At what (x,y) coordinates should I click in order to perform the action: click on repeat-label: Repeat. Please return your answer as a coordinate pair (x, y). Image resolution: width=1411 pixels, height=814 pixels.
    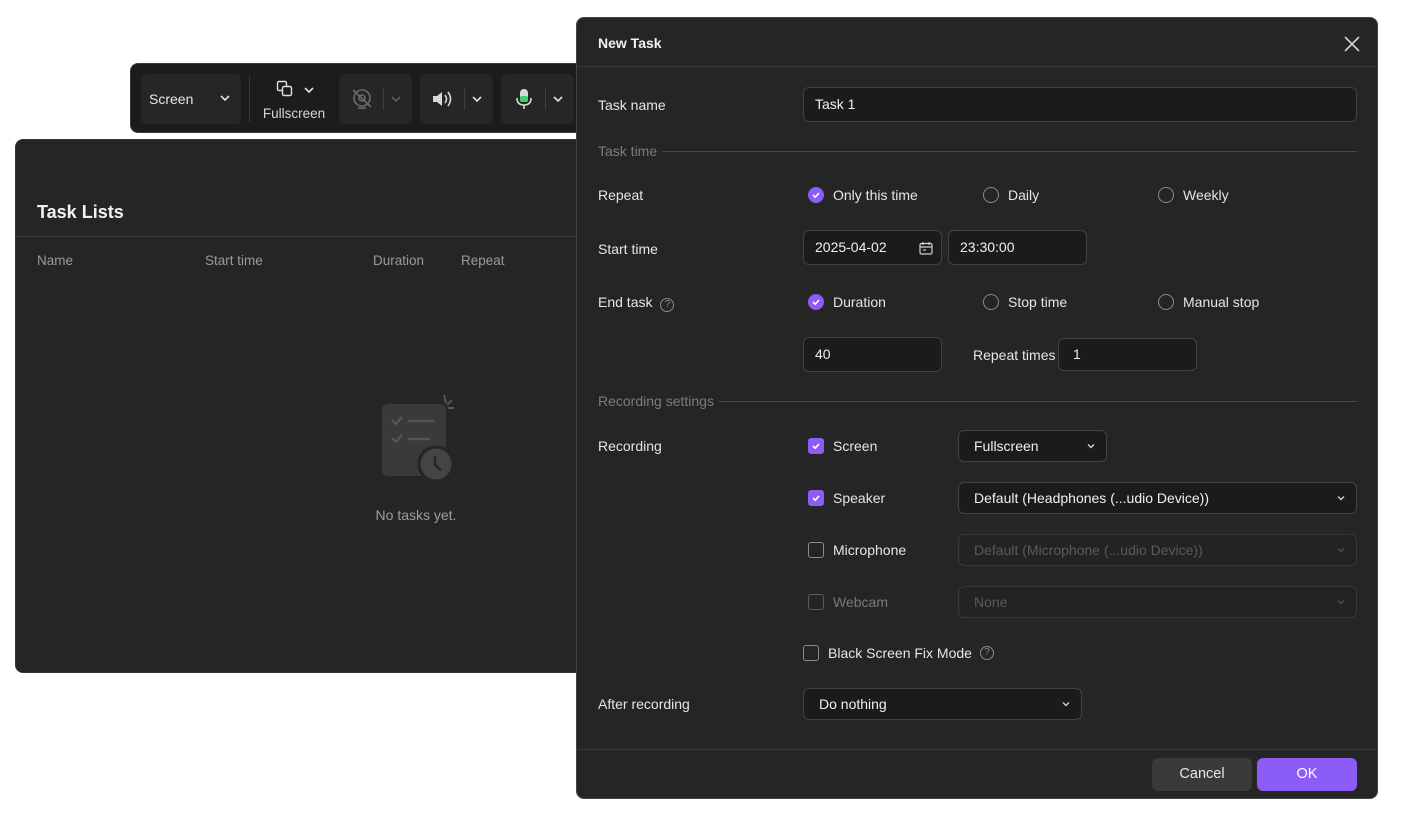
    Looking at the image, I should click on (621, 195).